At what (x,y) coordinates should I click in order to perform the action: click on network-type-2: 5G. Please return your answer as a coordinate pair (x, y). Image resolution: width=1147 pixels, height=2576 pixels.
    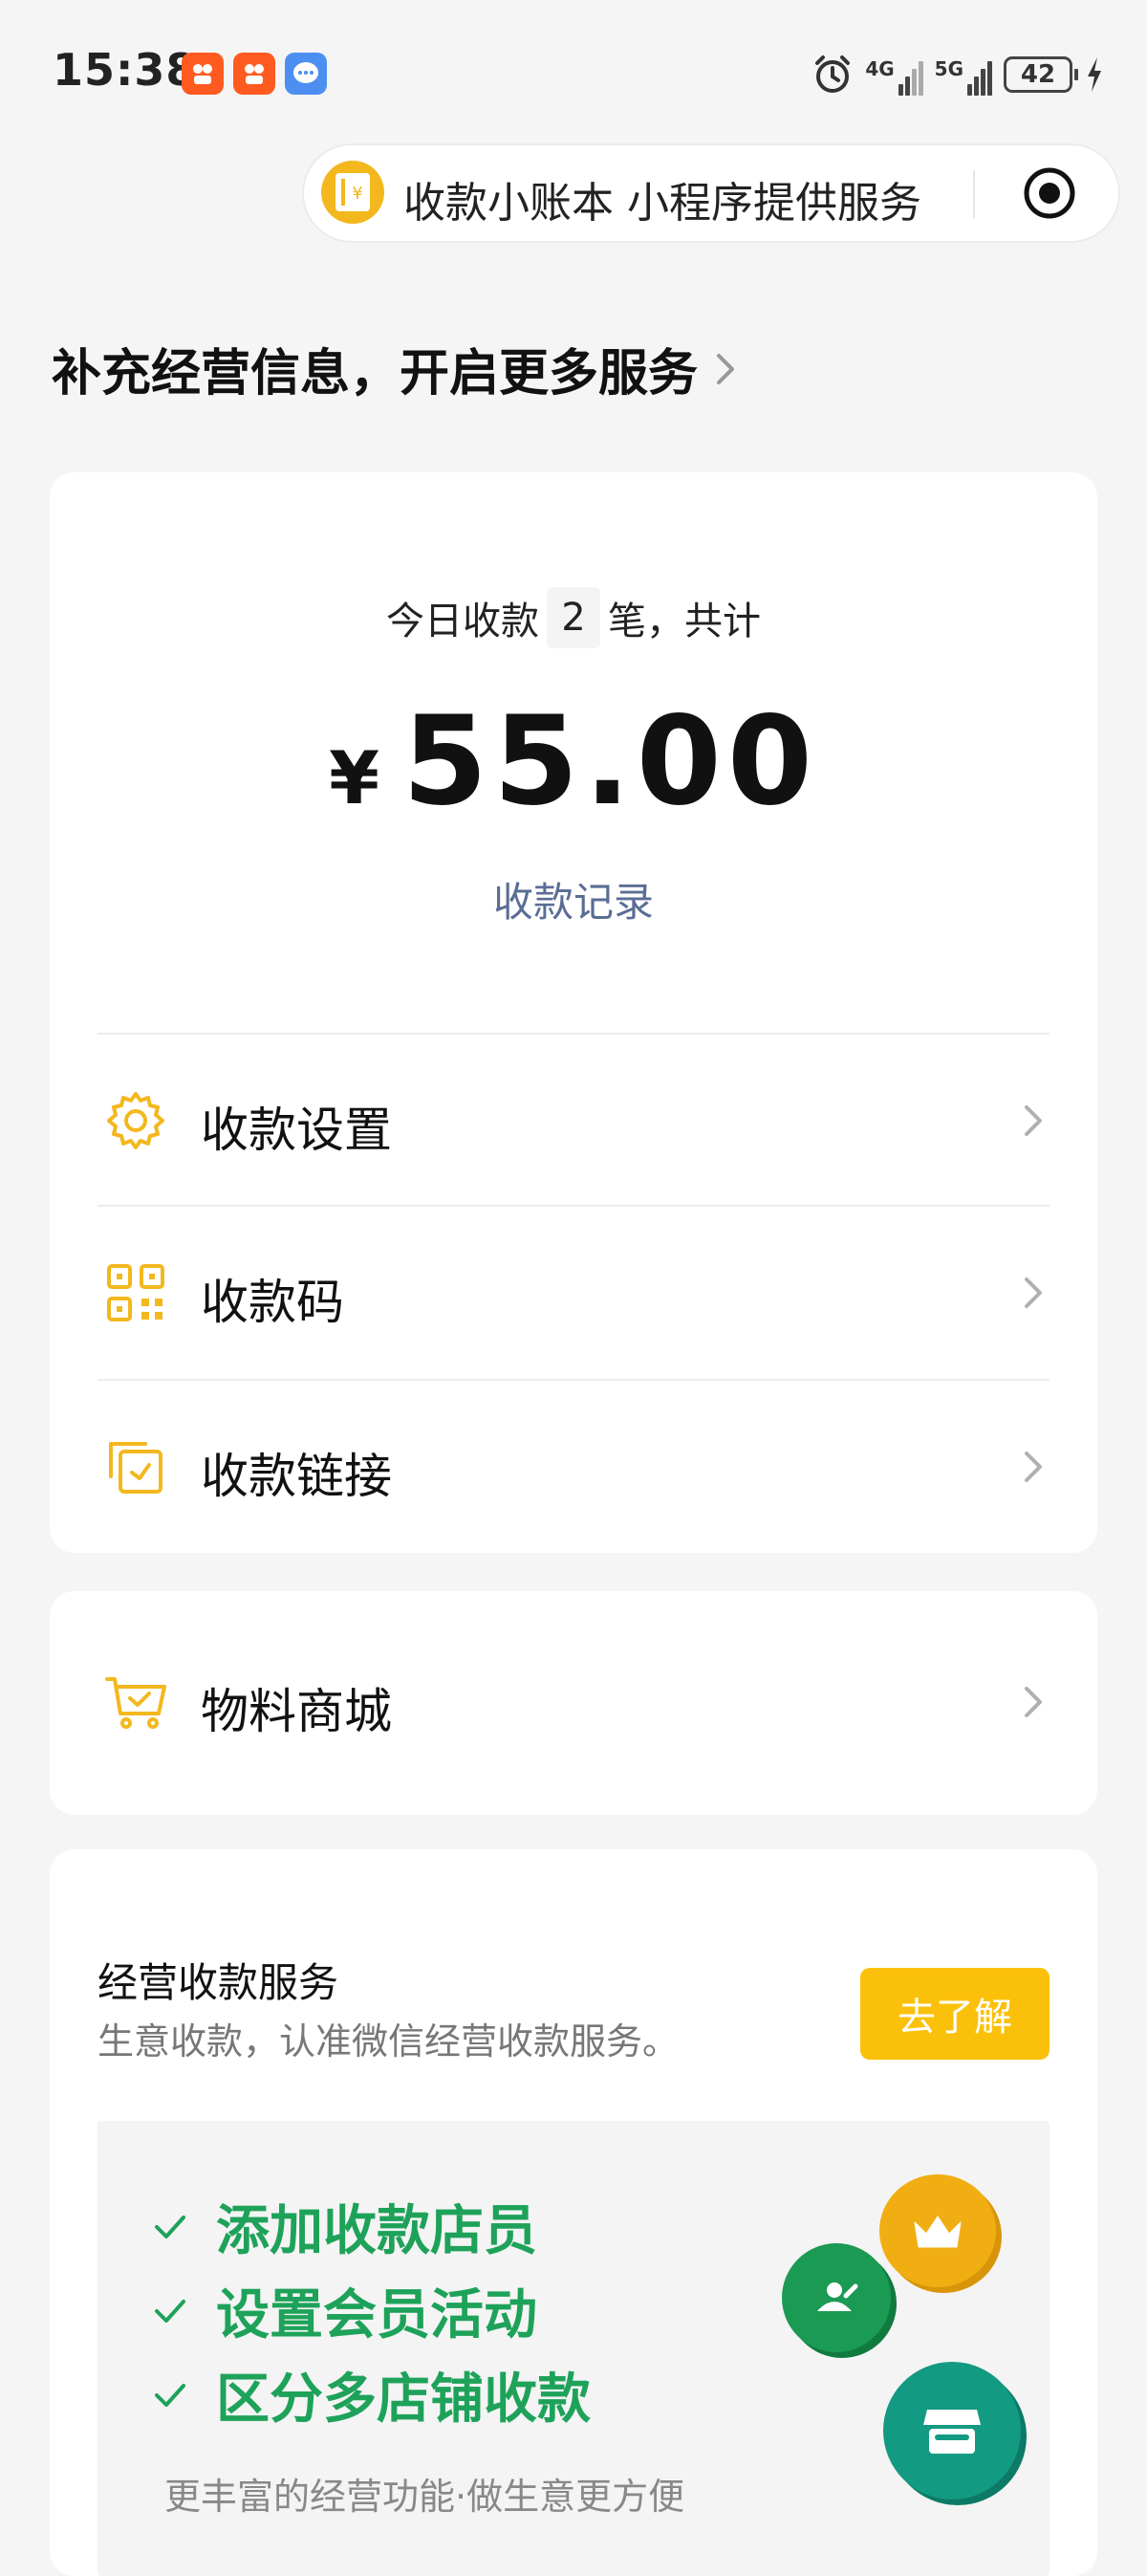
    Looking at the image, I should click on (948, 68).